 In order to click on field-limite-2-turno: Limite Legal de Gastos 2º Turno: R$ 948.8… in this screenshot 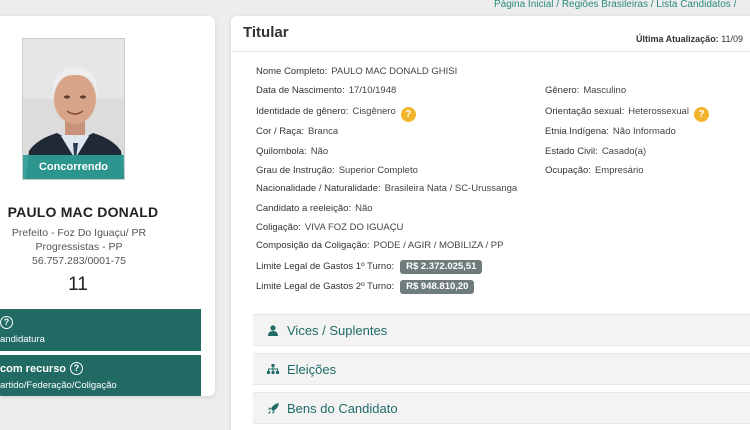, I will do `click(365, 287)`.